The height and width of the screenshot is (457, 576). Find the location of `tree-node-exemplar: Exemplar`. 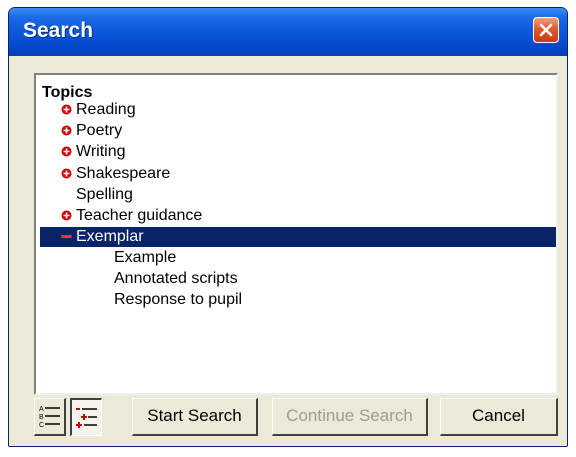

tree-node-exemplar: Exemplar is located at coordinates (102, 236).